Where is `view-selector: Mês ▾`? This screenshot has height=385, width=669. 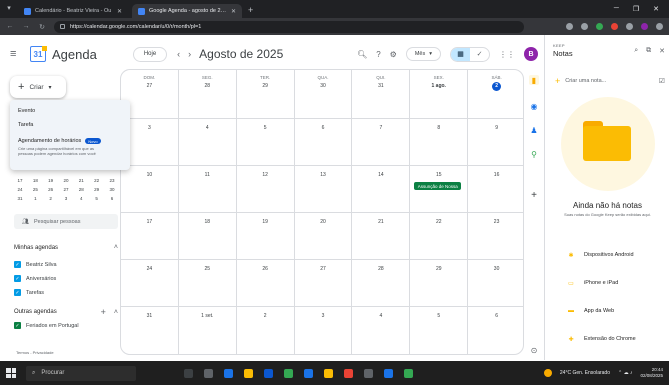
view-selector: Mês ▾ is located at coordinates (423, 54).